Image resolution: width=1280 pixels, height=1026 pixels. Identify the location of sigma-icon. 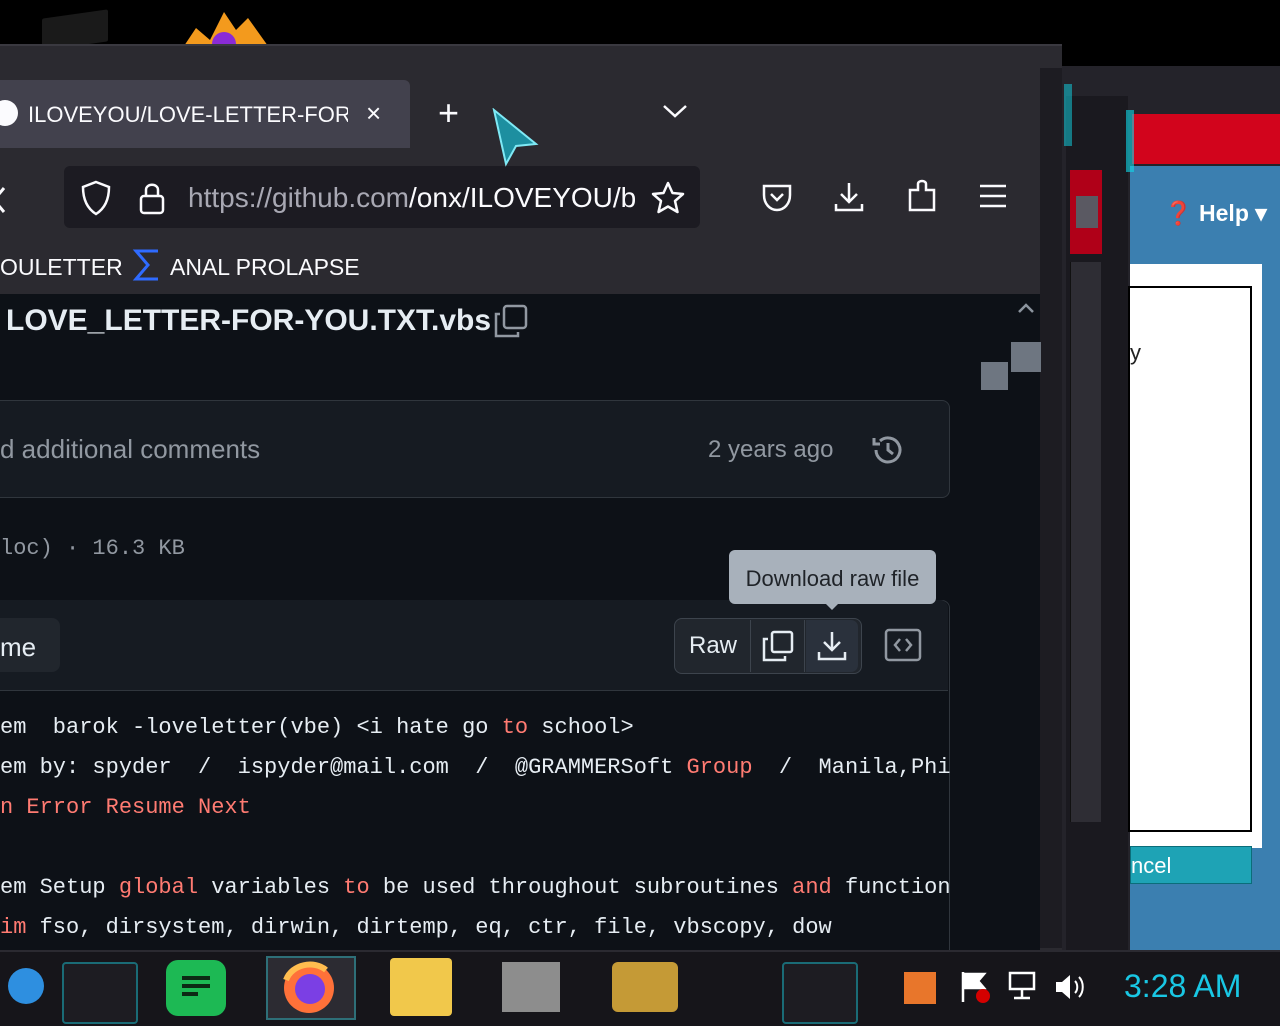
(145, 265).